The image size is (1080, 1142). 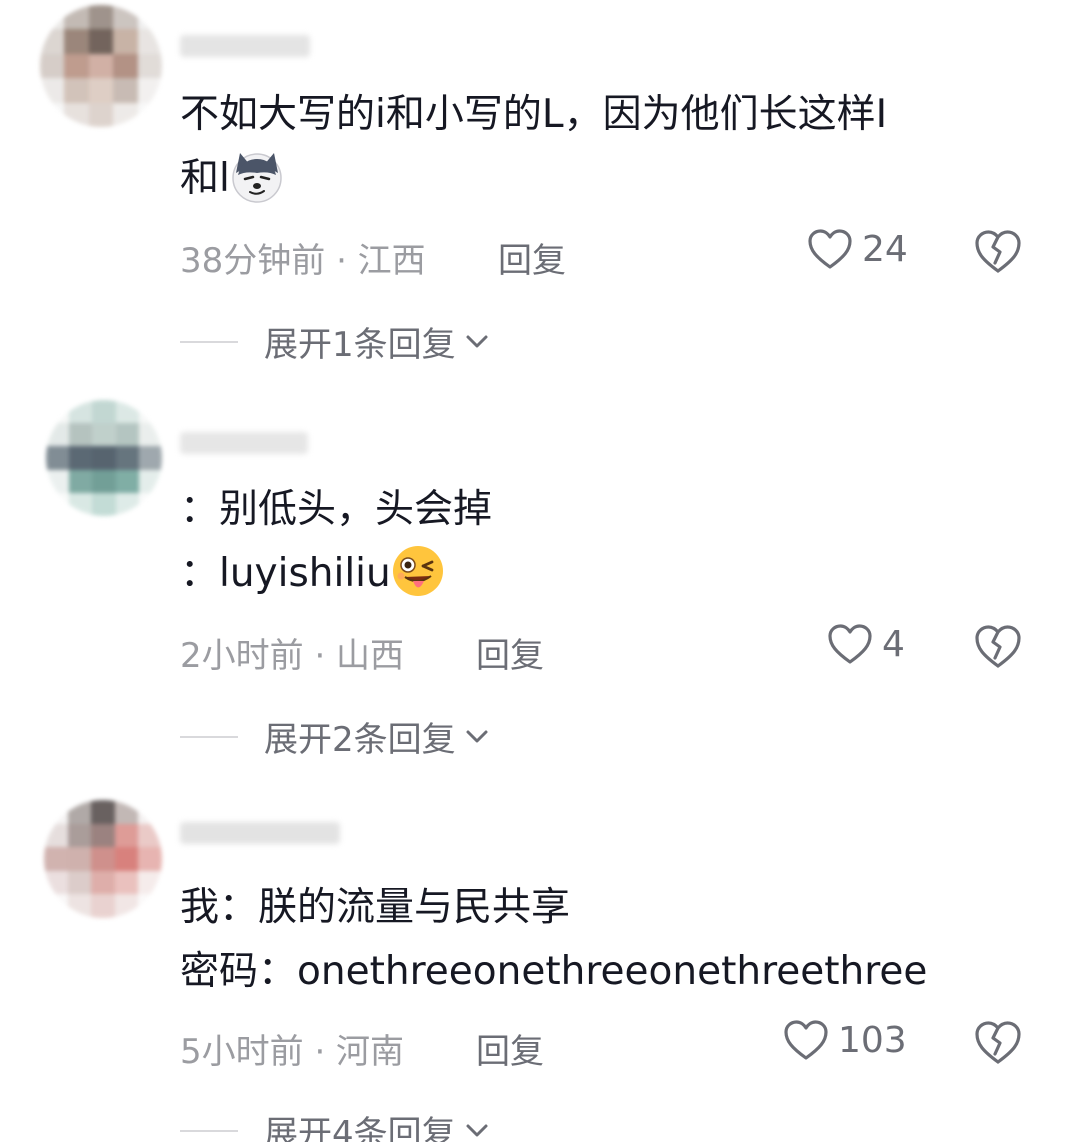 I want to click on comment-text: 不如大写的i和小写的L，因为他们长这样I 和l, so click(x=533, y=147).